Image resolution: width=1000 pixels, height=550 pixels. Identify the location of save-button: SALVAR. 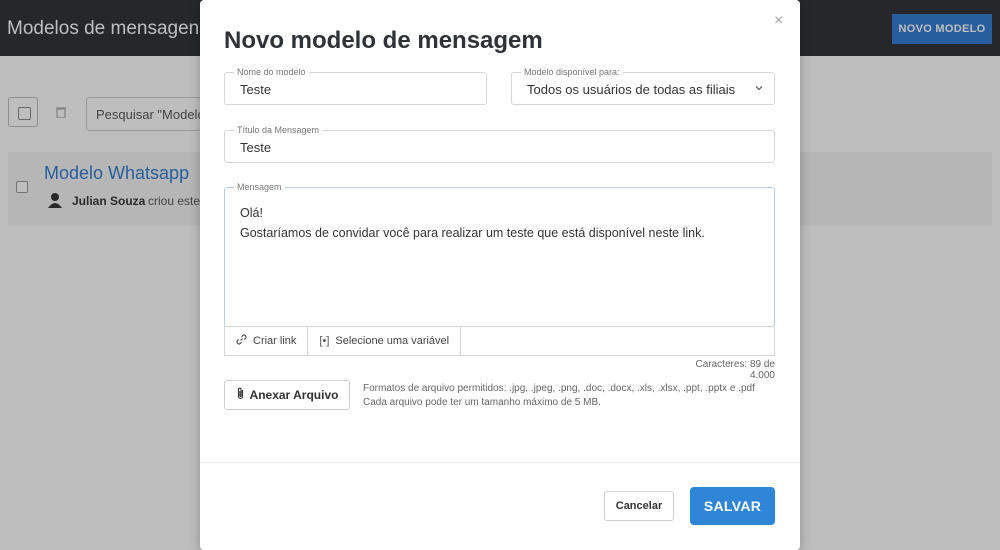
(732, 506).